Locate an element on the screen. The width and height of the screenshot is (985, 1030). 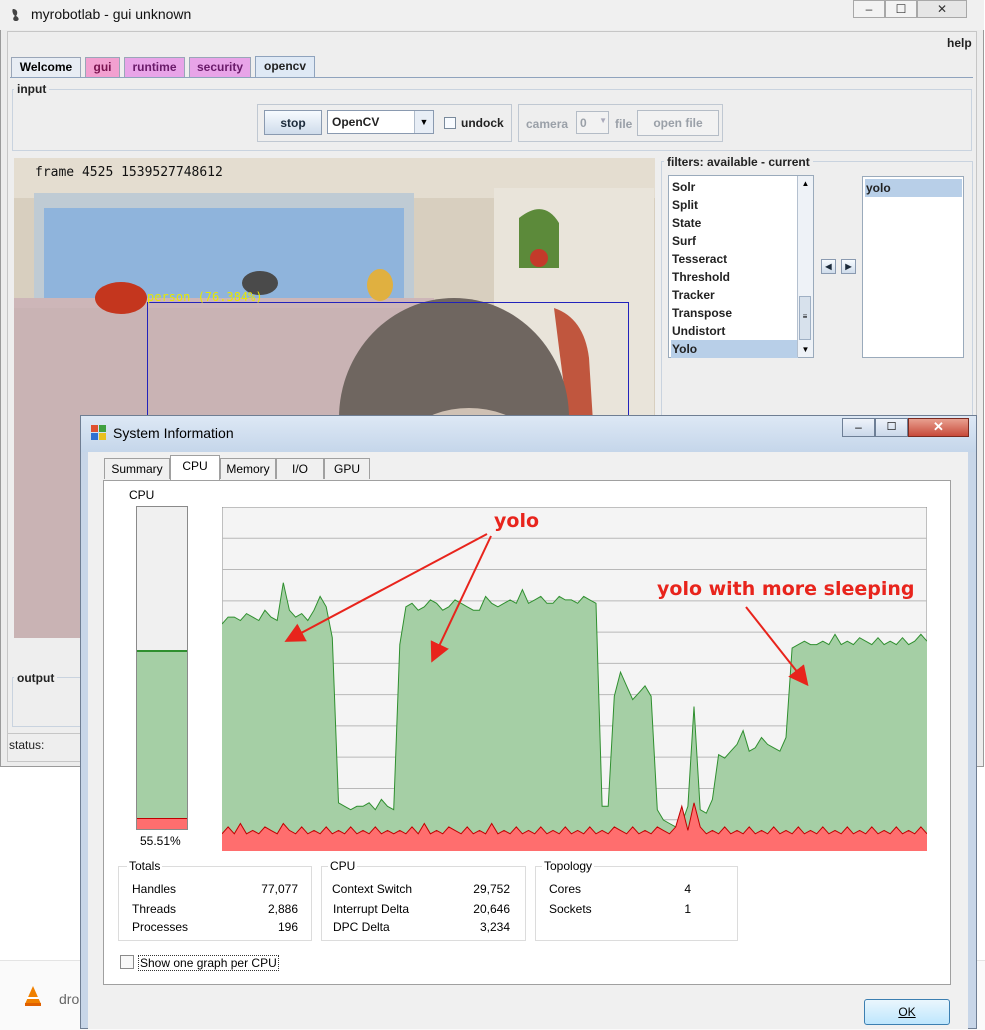
ok-button: OK is located at coordinates (907, 1012).